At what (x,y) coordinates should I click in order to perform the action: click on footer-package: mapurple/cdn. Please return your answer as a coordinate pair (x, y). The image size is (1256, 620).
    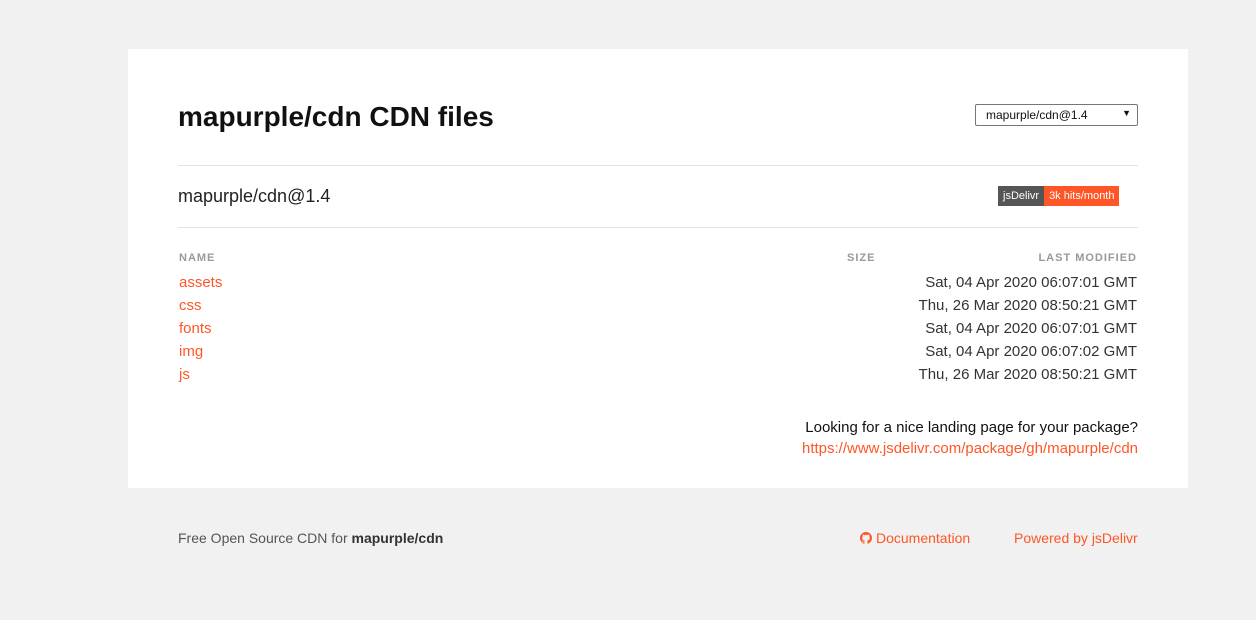
    Looking at the image, I should click on (397, 538).